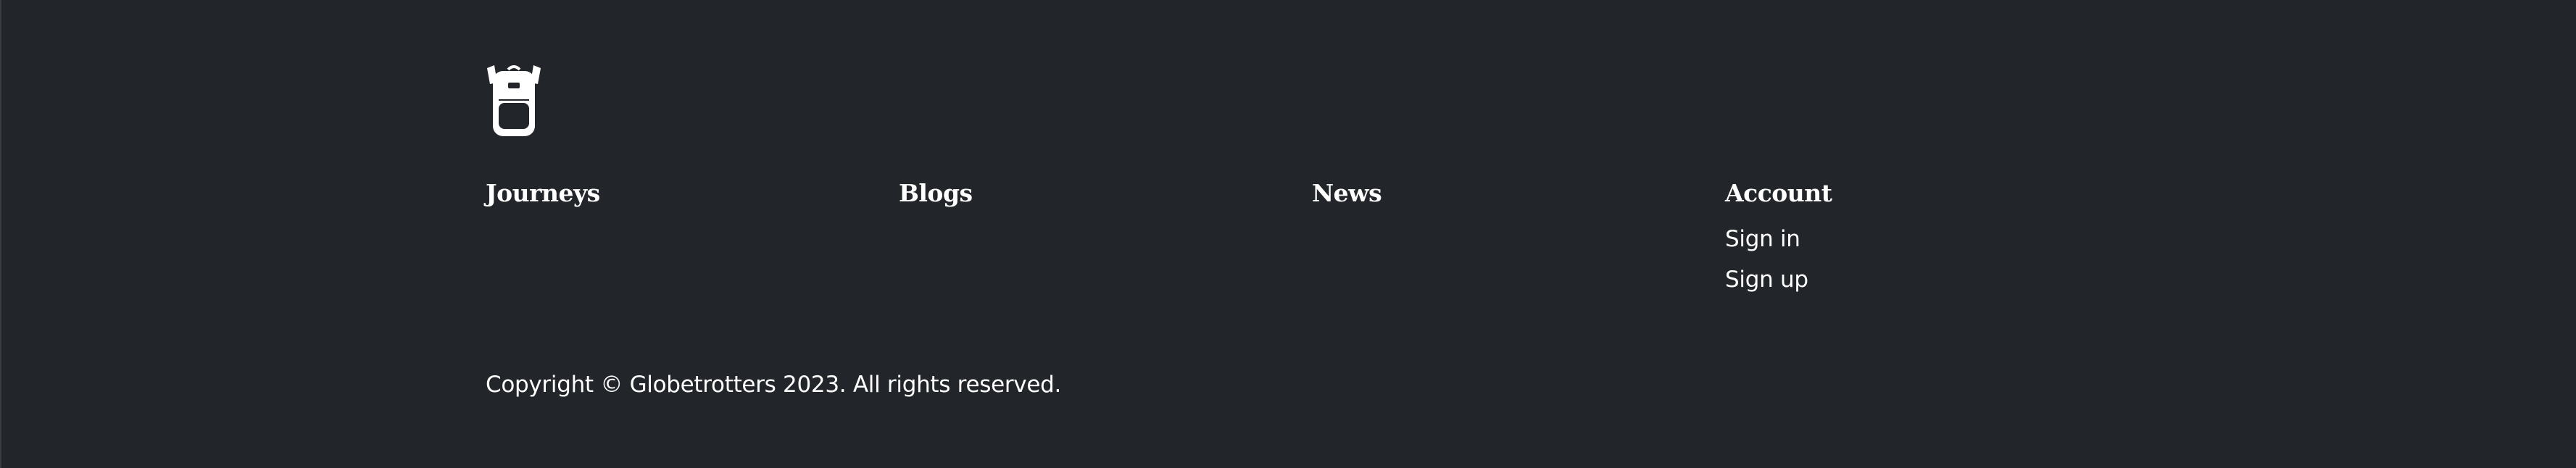 Image resolution: width=2576 pixels, height=468 pixels. I want to click on footer-heading-blogs: Blogs, so click(936, 194).